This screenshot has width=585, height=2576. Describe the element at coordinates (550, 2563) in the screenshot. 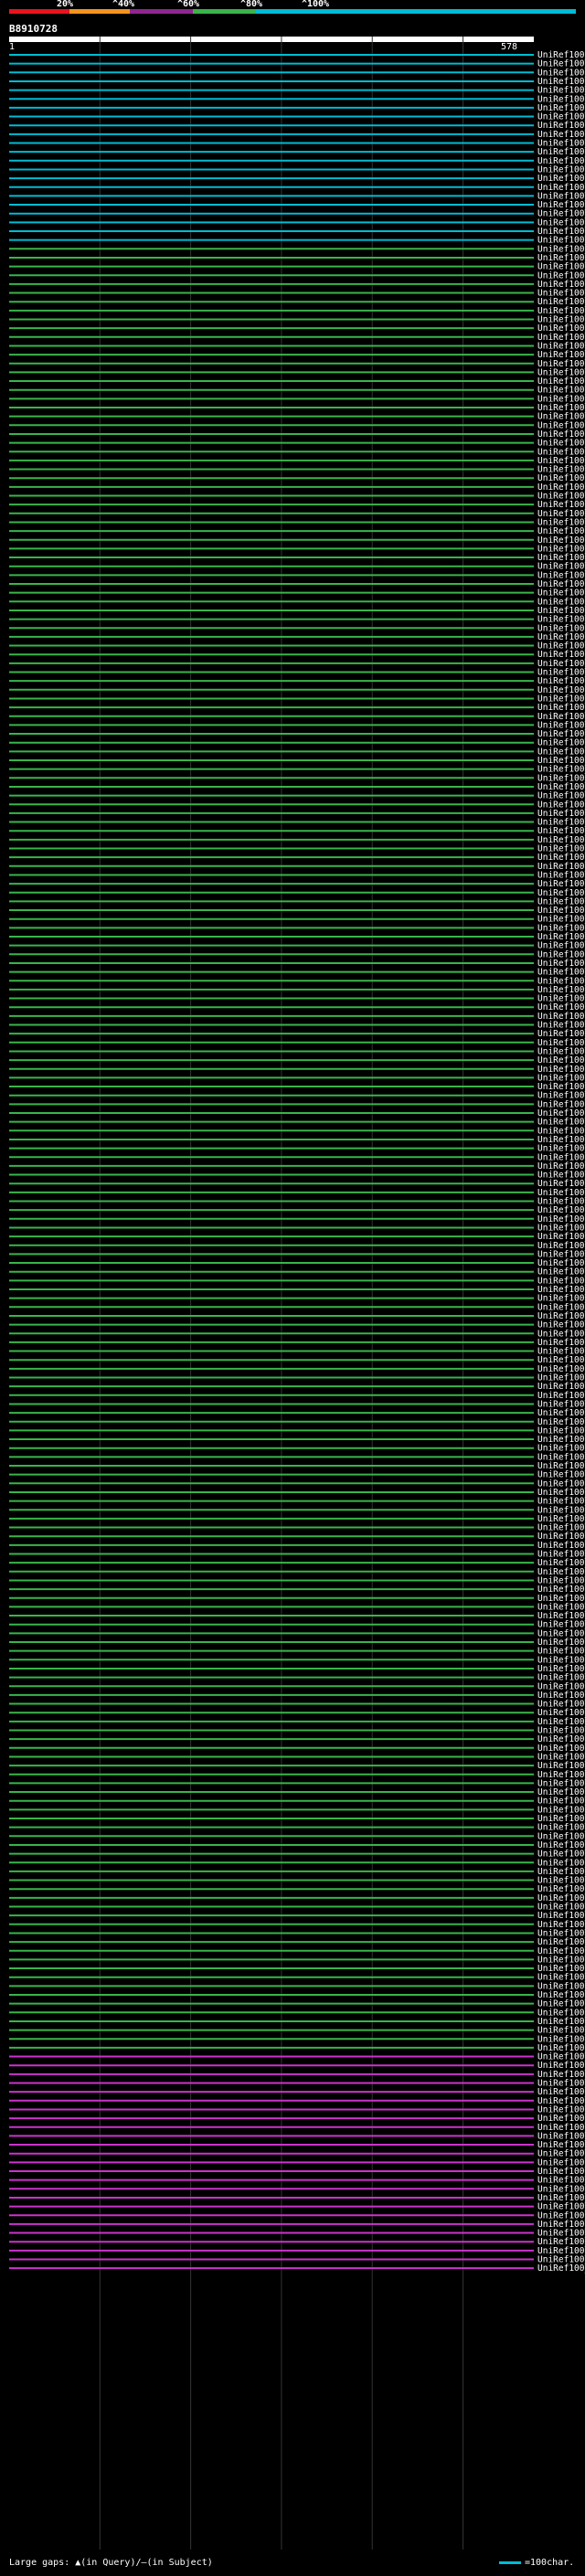

I see `legend-label: =100char.` at that location.